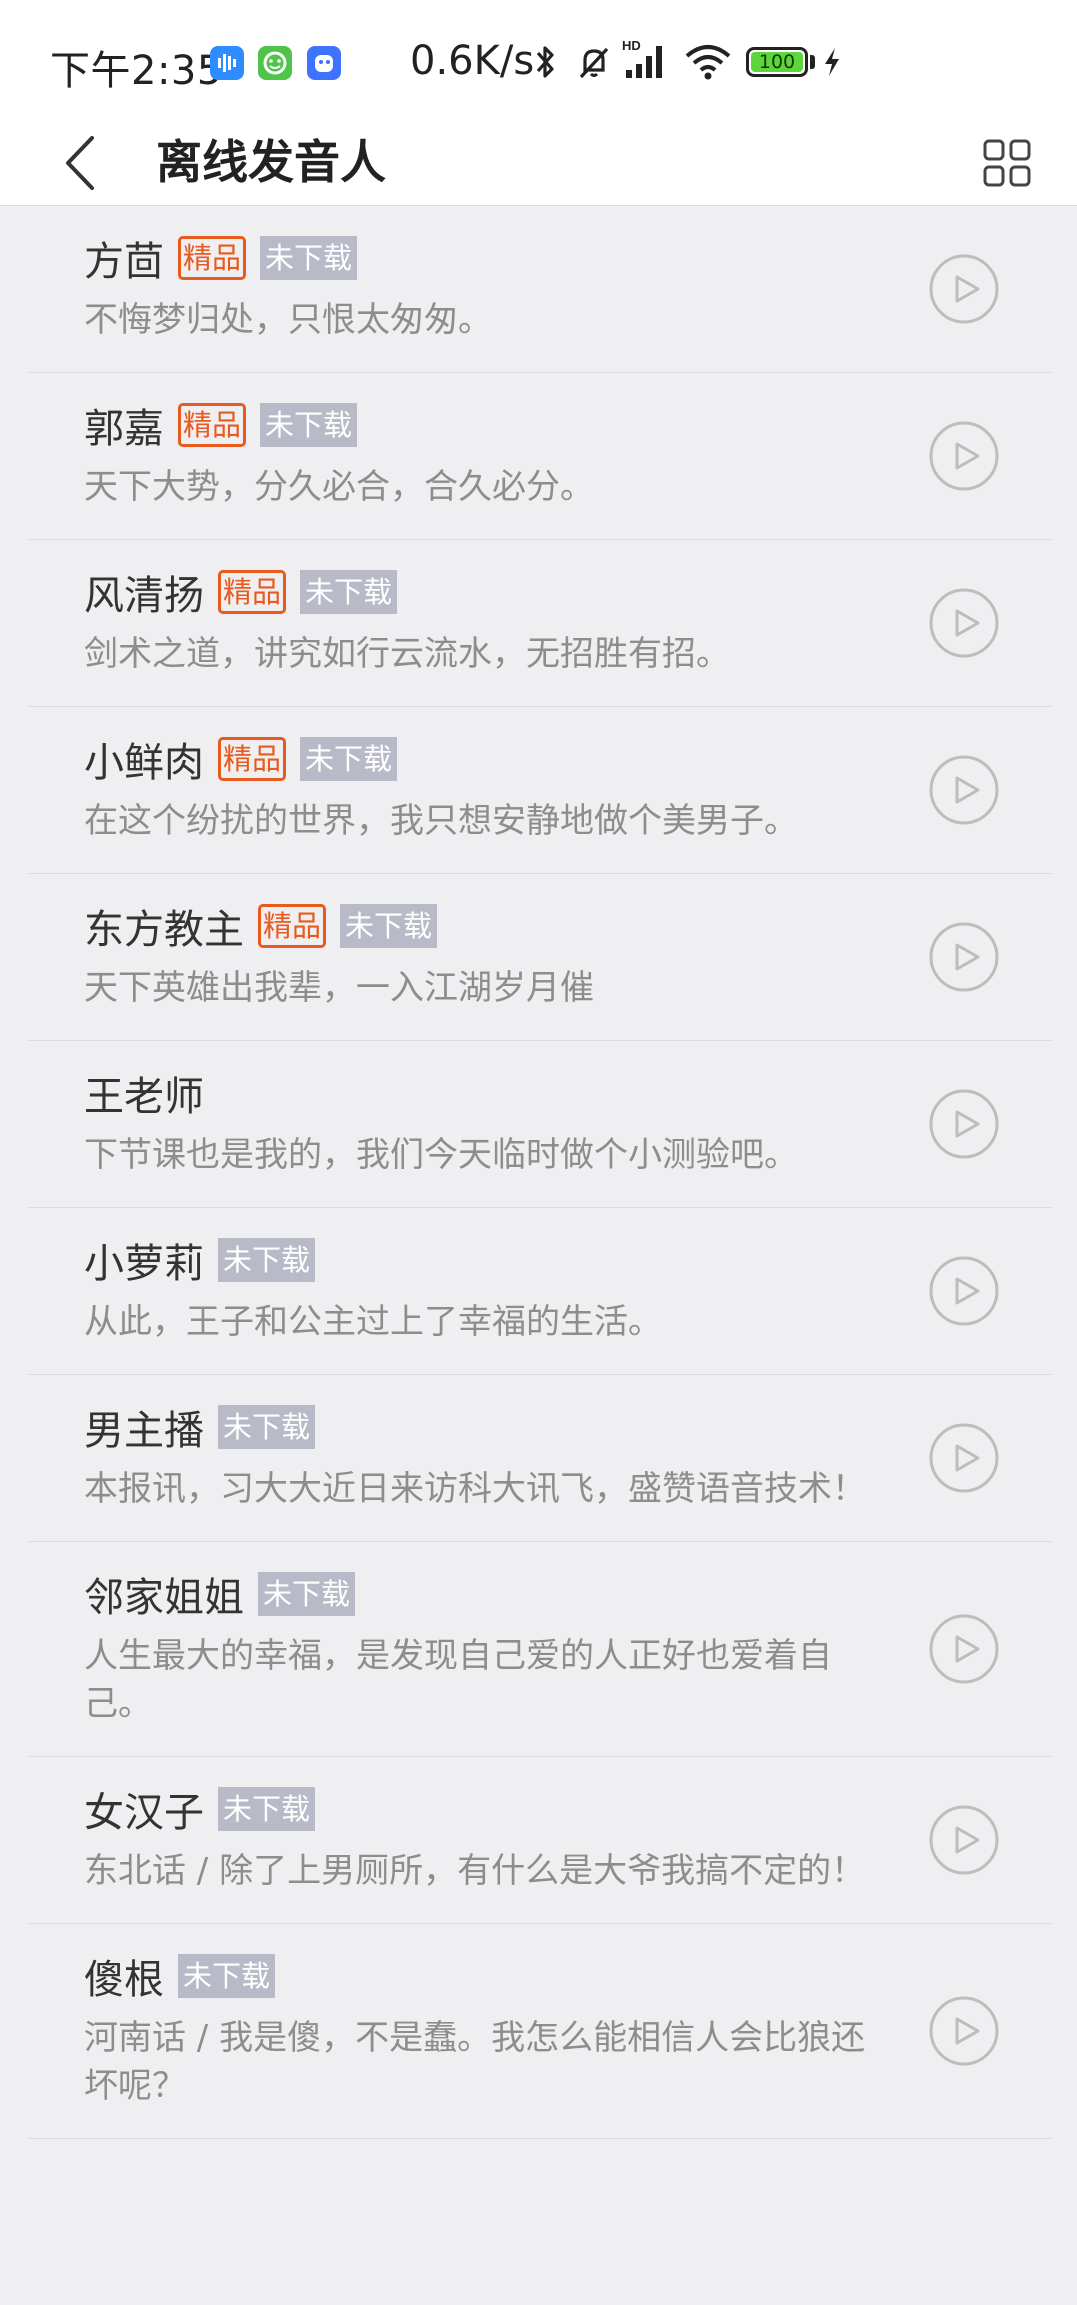 This screenshot has height=2305, width=1077. I want to click on voice-sample-text: 天下大势，分久必合，合久必分。, so click(339, 487).